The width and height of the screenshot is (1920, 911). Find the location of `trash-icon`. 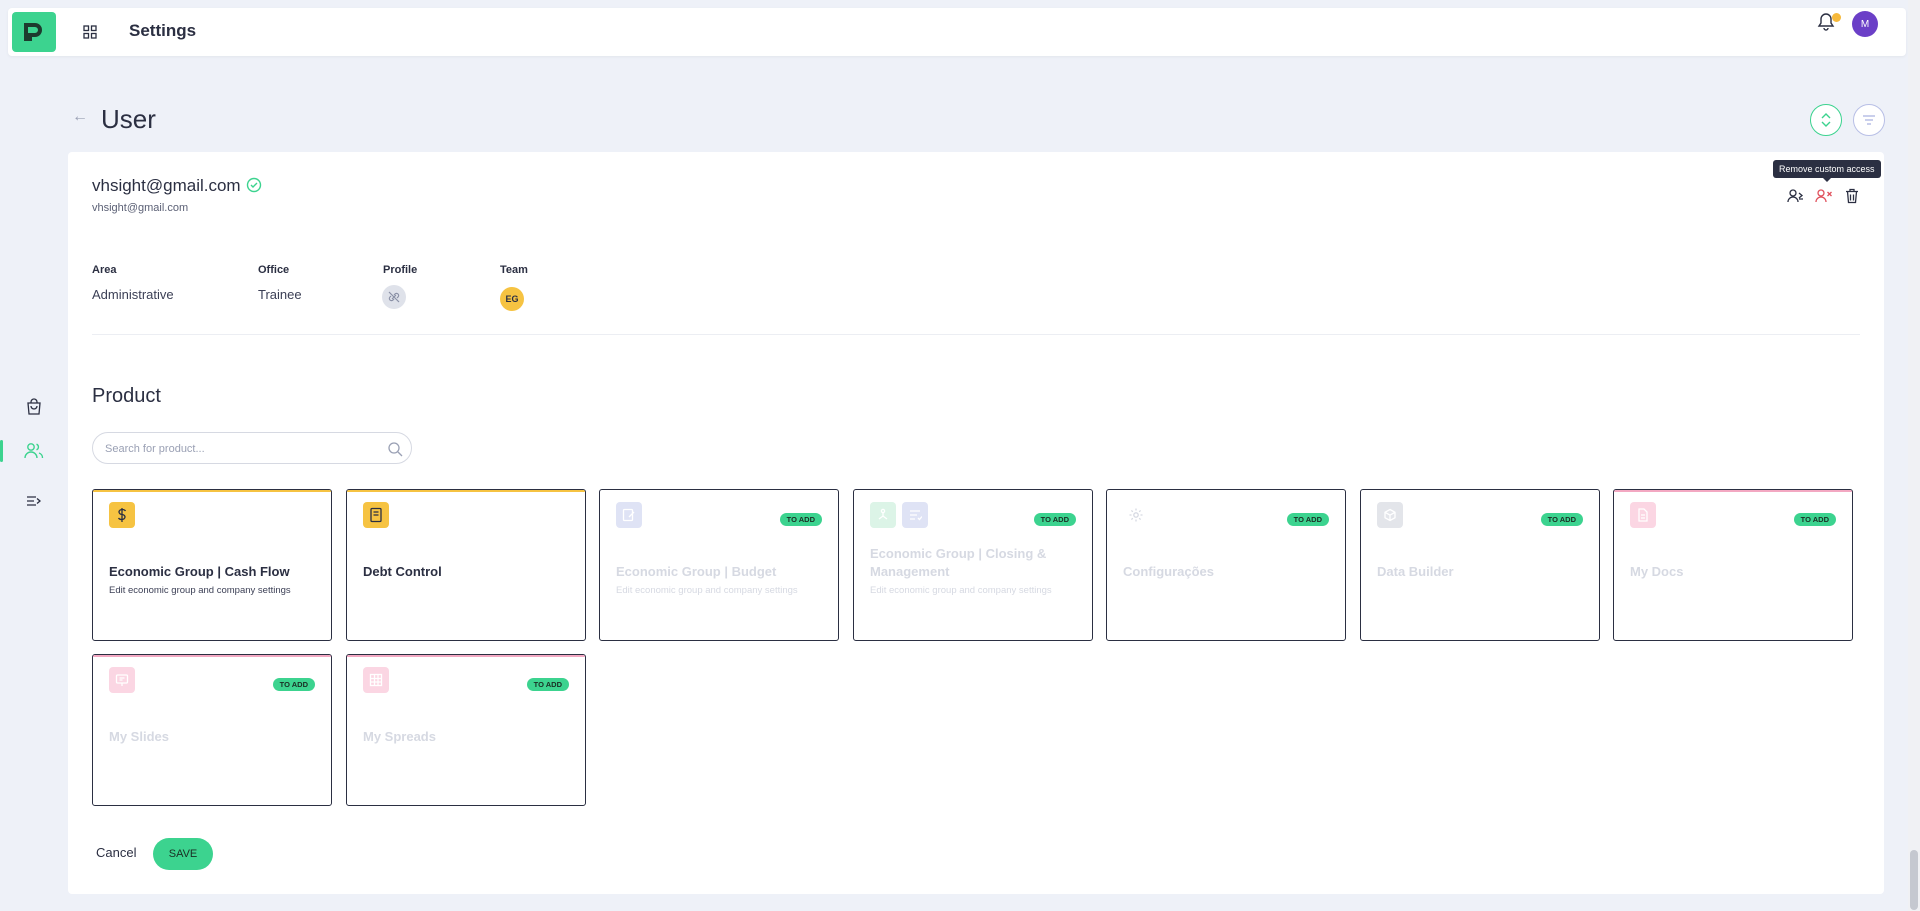

trash-icon is located at coordinates (1852, 196).